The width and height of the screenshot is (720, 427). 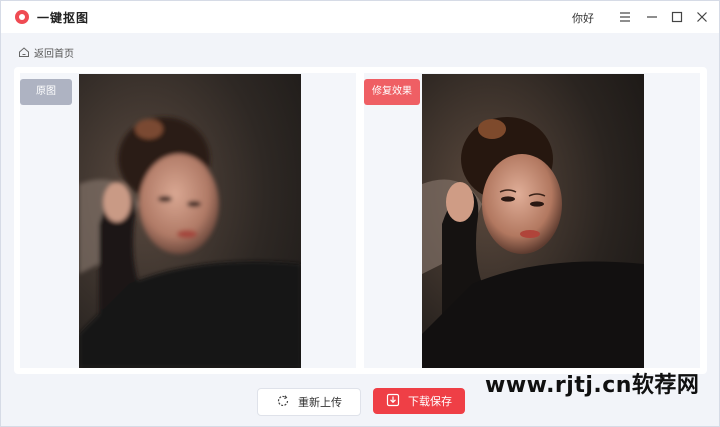 What do you see at coordinates (360, 50) in the screenshot?
I see `sub-toolbar: 返回首页` at bounding box center [360, 50].